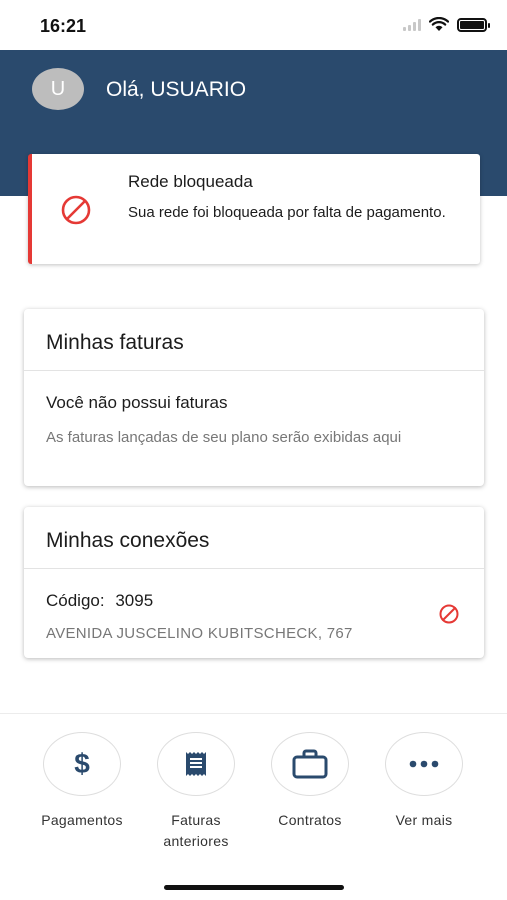  I want to click on alert-title: Rede bloqueada, so click(190, 181).